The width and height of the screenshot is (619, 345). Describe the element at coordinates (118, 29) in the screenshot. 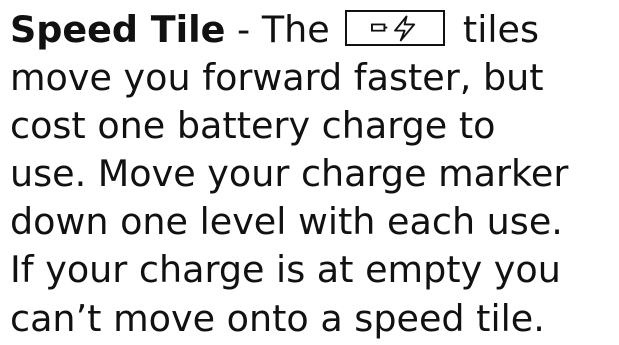

I see `rule-term: Speed Tile` at that location.